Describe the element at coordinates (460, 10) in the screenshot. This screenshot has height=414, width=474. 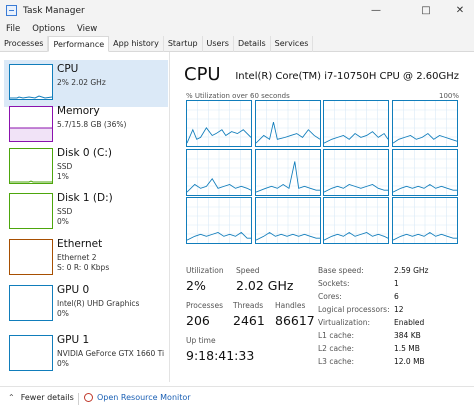
I see `close-icon: ✕` at that location.